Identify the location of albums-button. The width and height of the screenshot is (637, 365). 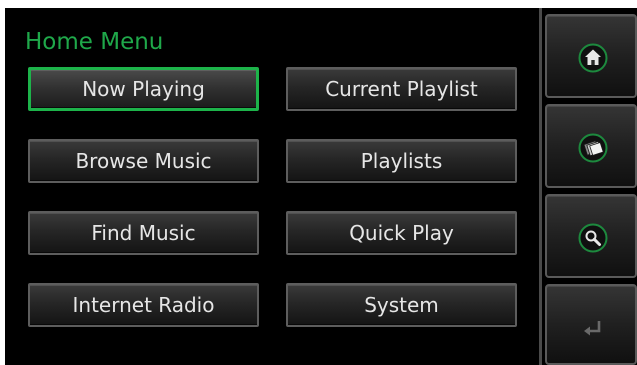
(591, 146).